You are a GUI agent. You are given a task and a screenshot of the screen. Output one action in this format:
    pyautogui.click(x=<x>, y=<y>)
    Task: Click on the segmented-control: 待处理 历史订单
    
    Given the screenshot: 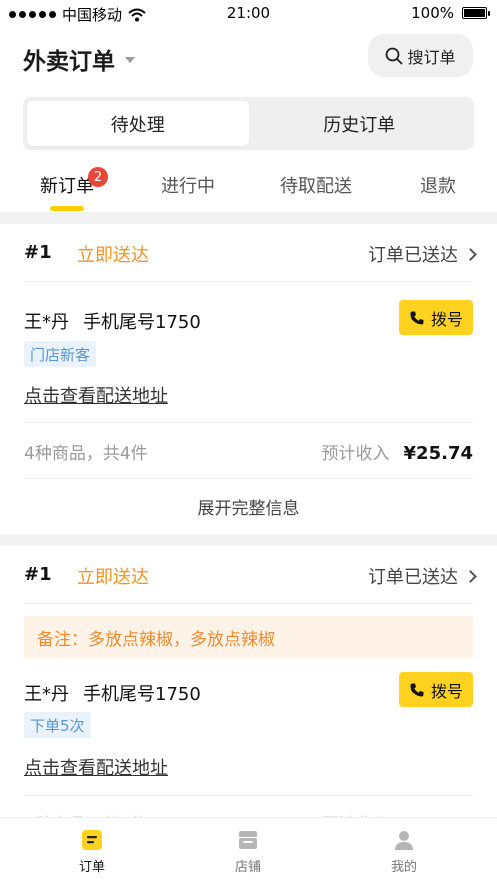 What is the action you would take?
    pyautogui.click(x=248, y=123)
    